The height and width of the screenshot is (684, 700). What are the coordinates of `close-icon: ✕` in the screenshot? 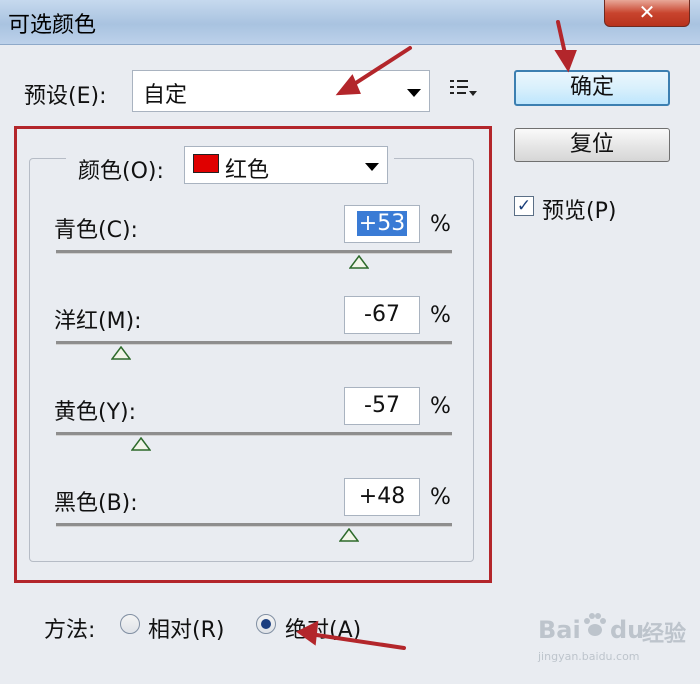 It's located at (647, 12).